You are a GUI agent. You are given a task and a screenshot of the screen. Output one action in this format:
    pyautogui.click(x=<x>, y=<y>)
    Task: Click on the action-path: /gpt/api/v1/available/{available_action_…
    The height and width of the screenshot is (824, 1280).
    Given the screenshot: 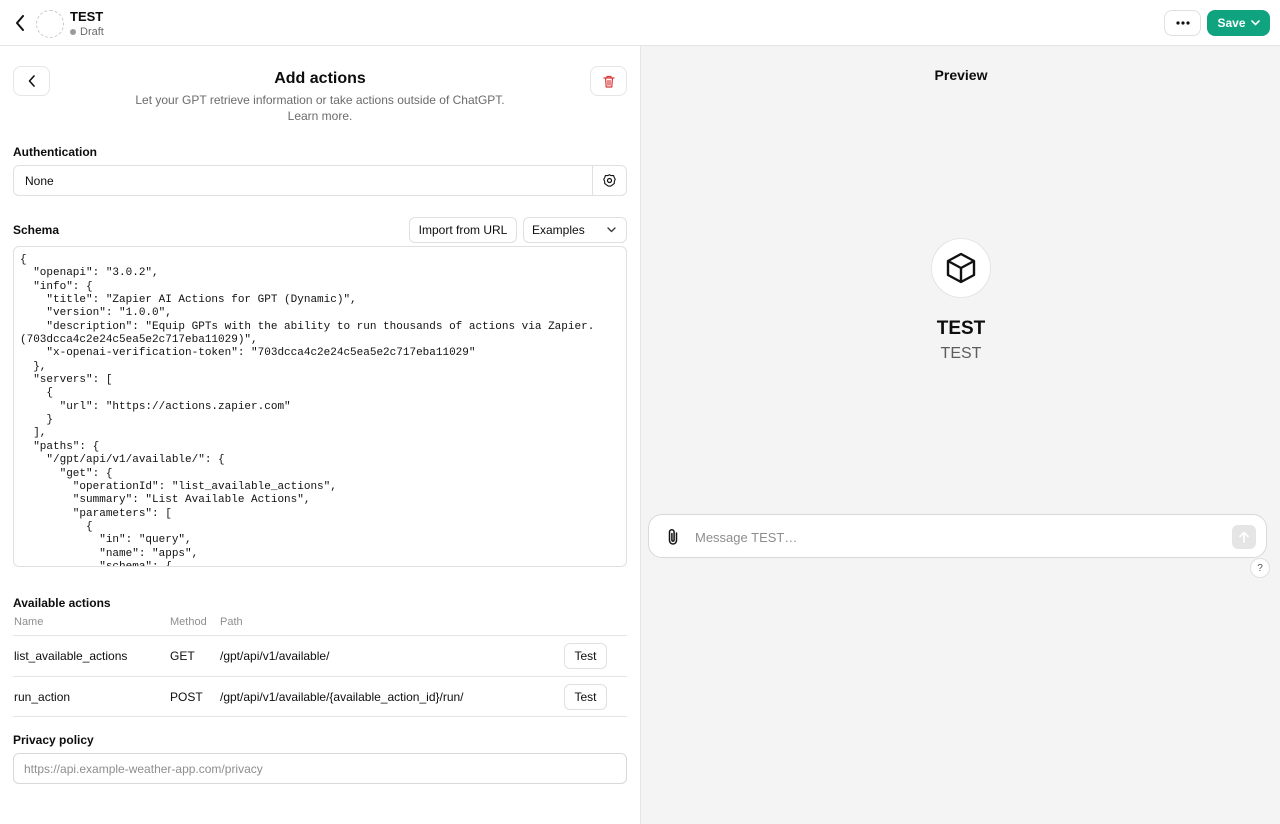 What is the action you would take?
    pyautogui.click(x=342, y=697)
    